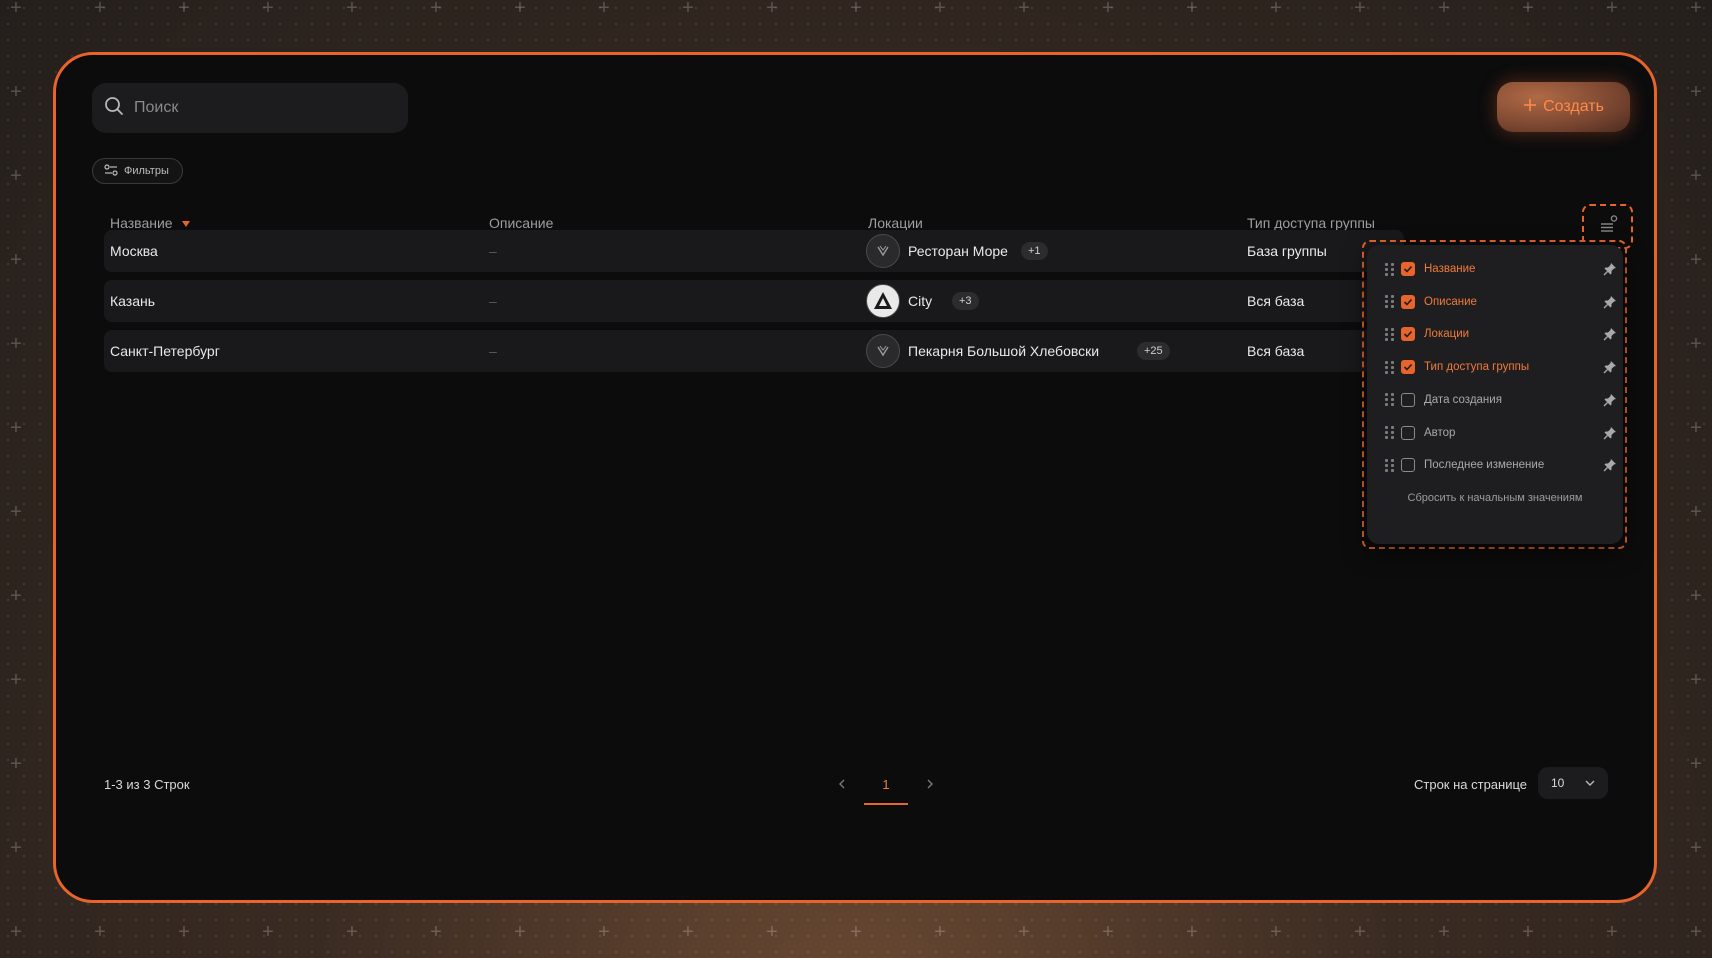  What do you see at coordinates (1590, 784) in the screenshot?
I see `chevron-down-icon` at bounding box center [1590, 784].